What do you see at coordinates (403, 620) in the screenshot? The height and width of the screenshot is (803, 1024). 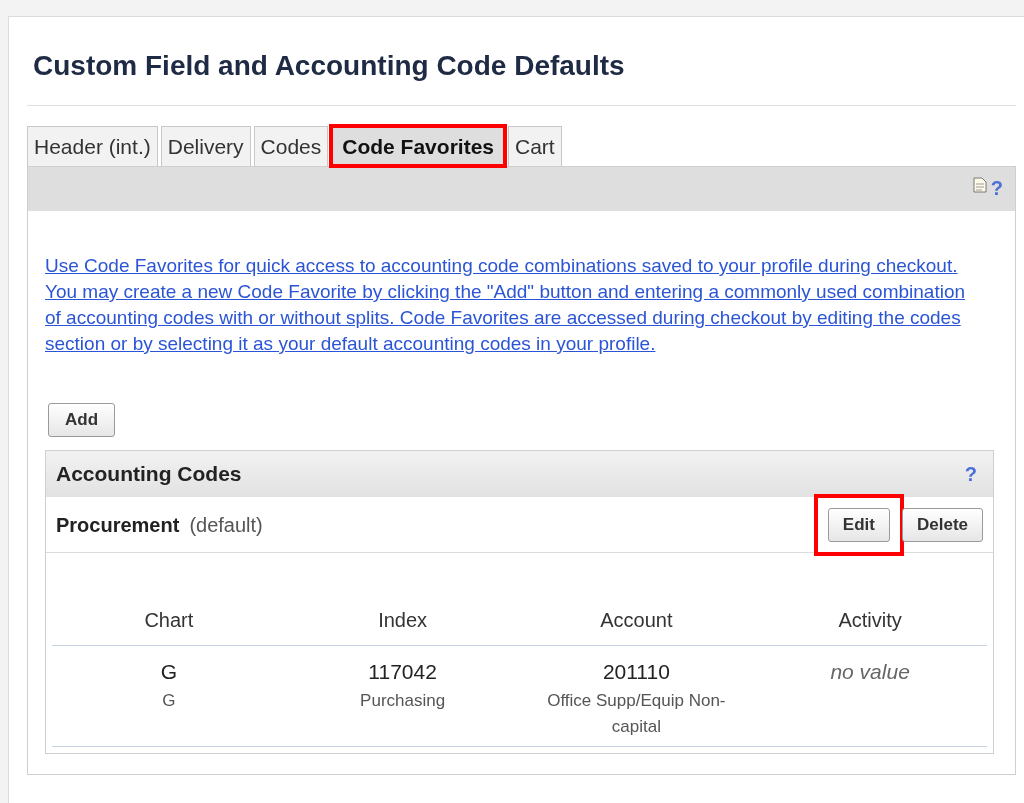 I see `column-header: Index` at bounding box center [403, 620].